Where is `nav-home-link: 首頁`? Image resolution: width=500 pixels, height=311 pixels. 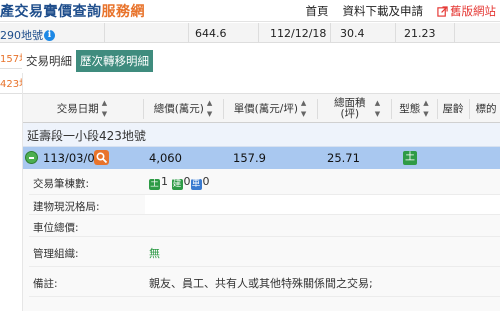
nav-home-link: 首頁 is located at coordinates (317, 11).